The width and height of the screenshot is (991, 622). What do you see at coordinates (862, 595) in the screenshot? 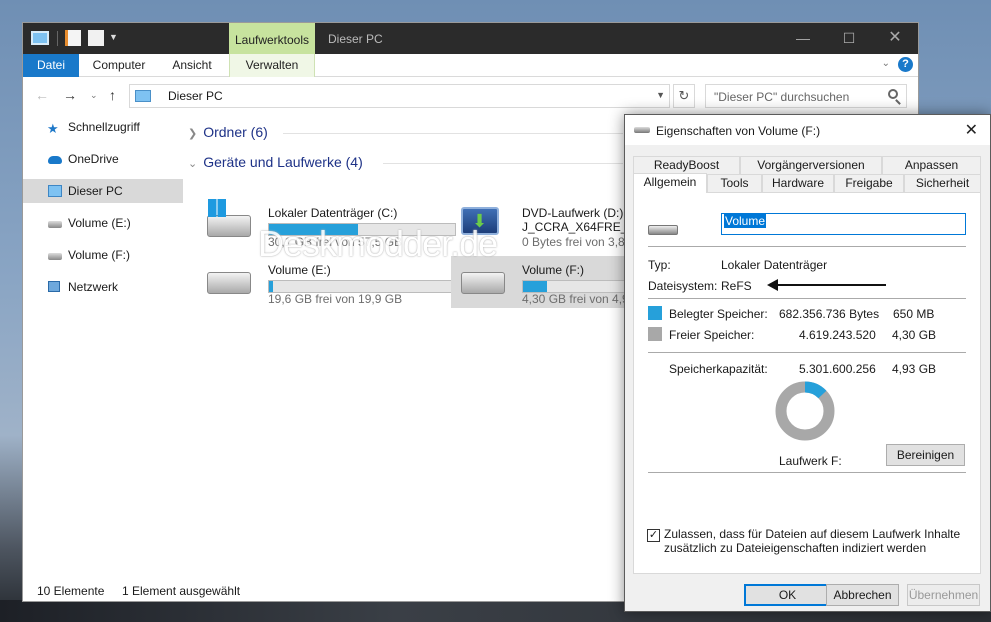
I see `cancel-button: Abbrechen` at bounding box center [862, 595].